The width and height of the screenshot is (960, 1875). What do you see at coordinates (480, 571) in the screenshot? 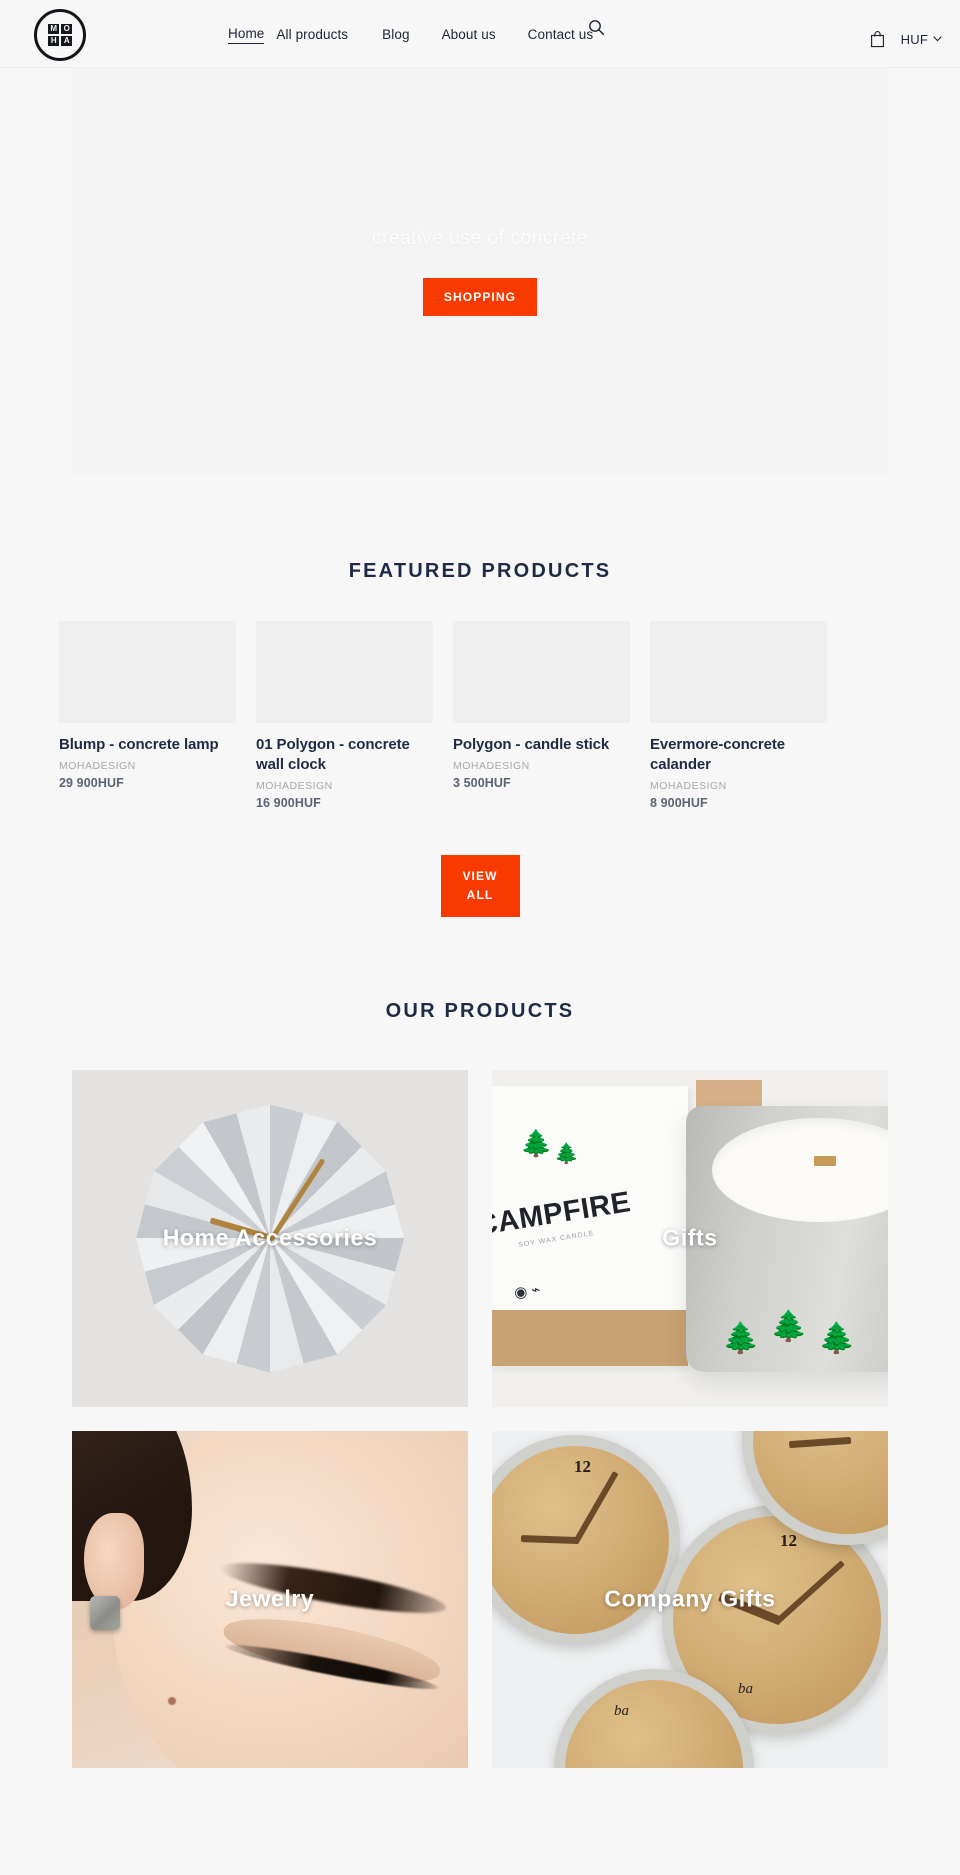
I see `featured-products-title: FEATURED PRODUCTS` at bounding box center [480, 571].